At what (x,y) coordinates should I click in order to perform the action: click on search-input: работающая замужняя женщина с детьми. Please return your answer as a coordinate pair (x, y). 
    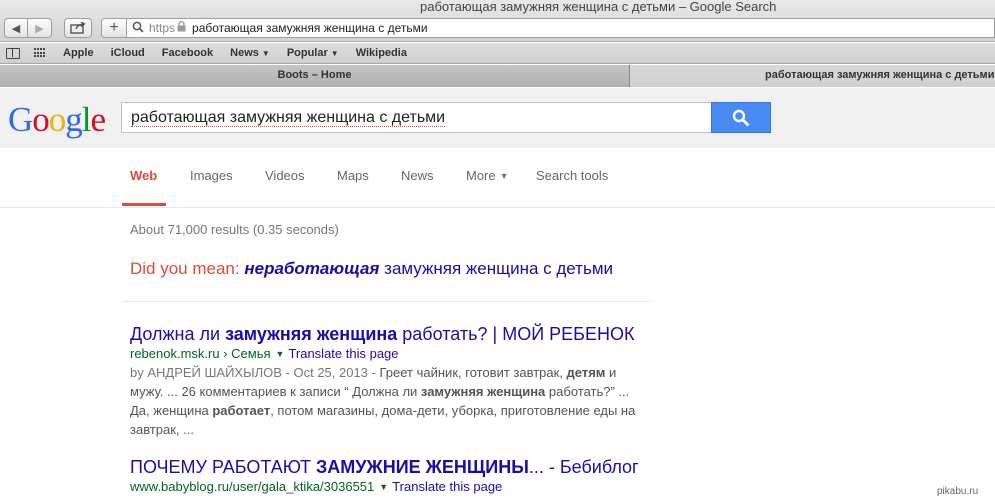
    Looking at the image, I should click on (416, 117).